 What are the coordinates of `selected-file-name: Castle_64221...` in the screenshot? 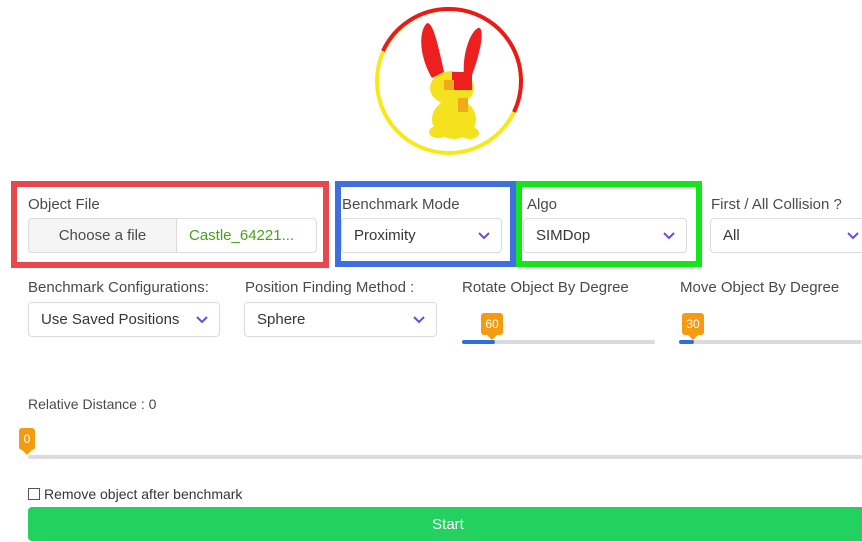 It's located at (242, 235).